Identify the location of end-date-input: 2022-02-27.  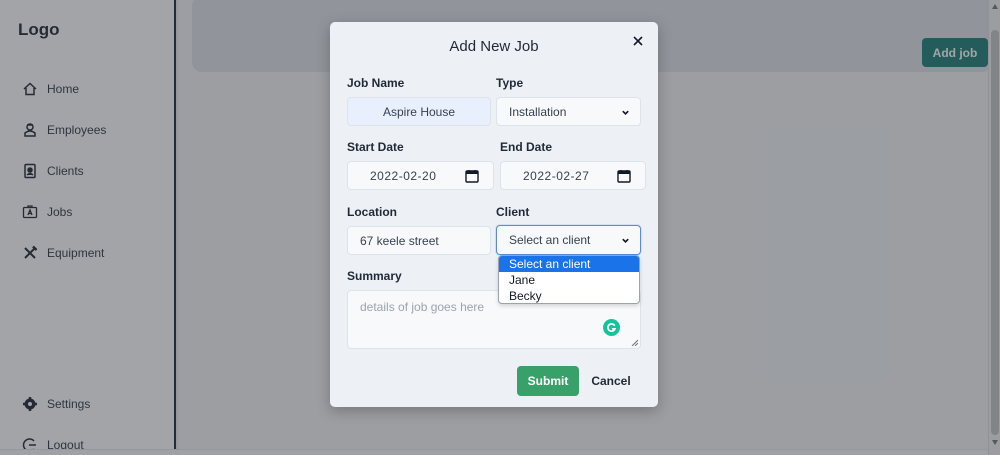
(573, 175).